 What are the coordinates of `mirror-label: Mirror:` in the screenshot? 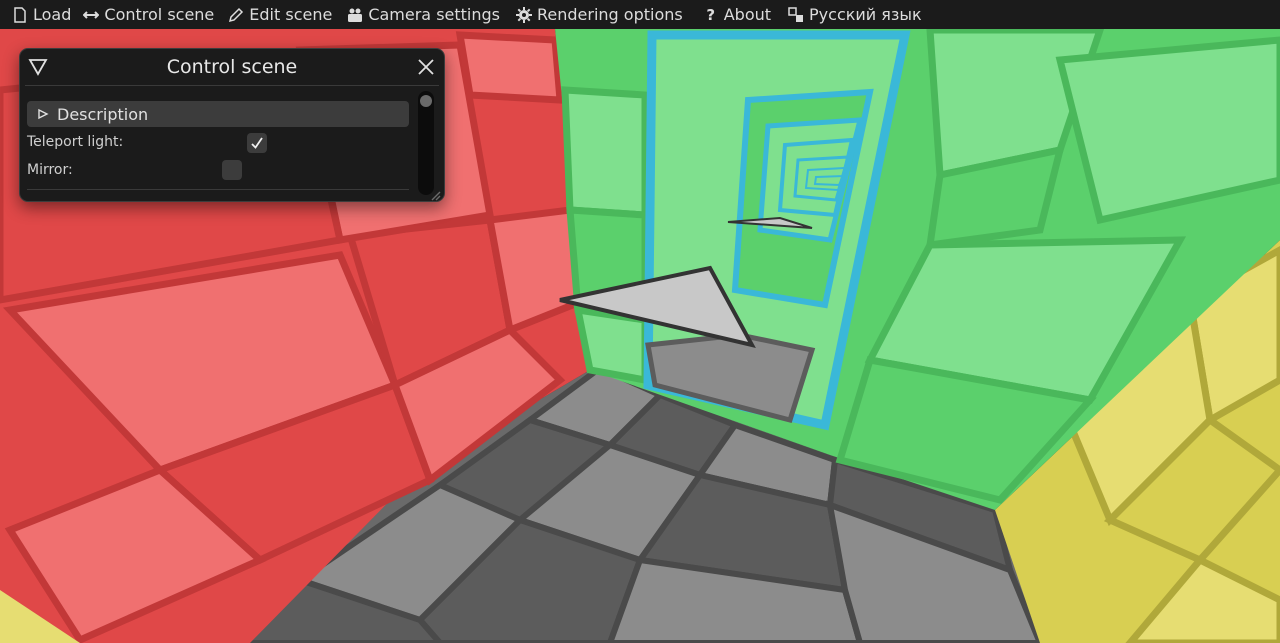 It's located at (50, 170).